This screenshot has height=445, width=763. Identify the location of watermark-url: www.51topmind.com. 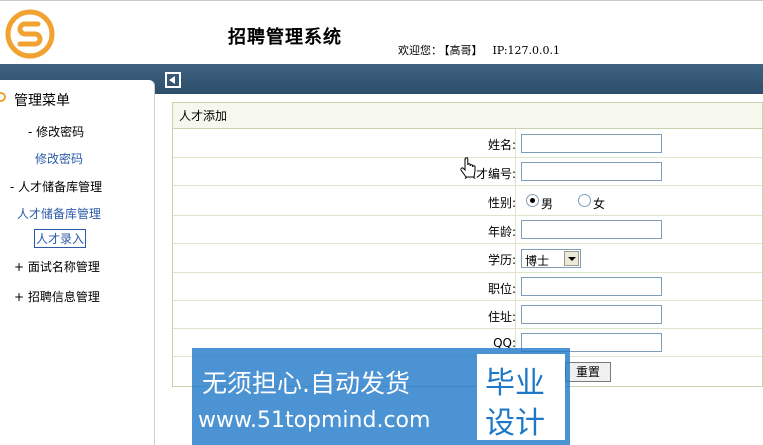
(314, 420).